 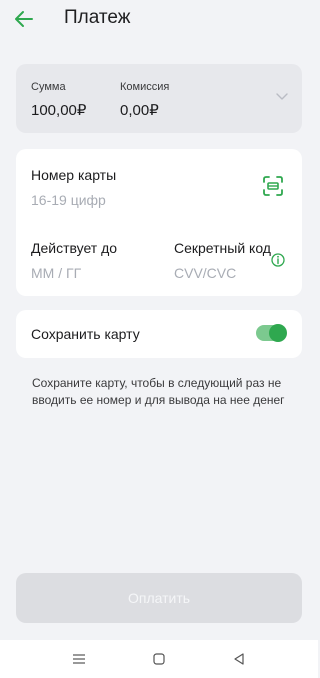 I want to click on save-card-toggle, so click(x=271, y=333).